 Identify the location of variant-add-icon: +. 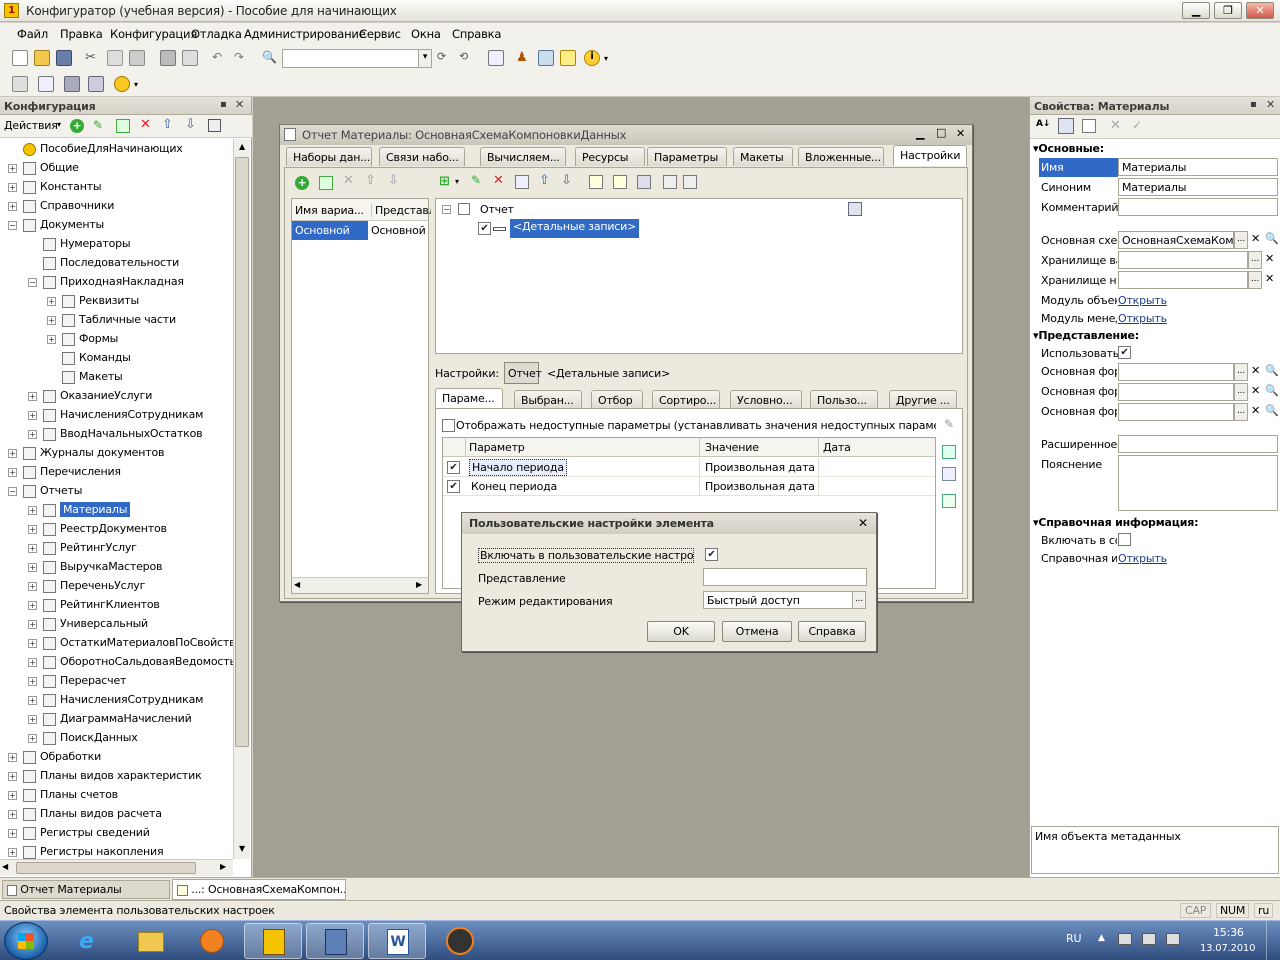
(302, 183).